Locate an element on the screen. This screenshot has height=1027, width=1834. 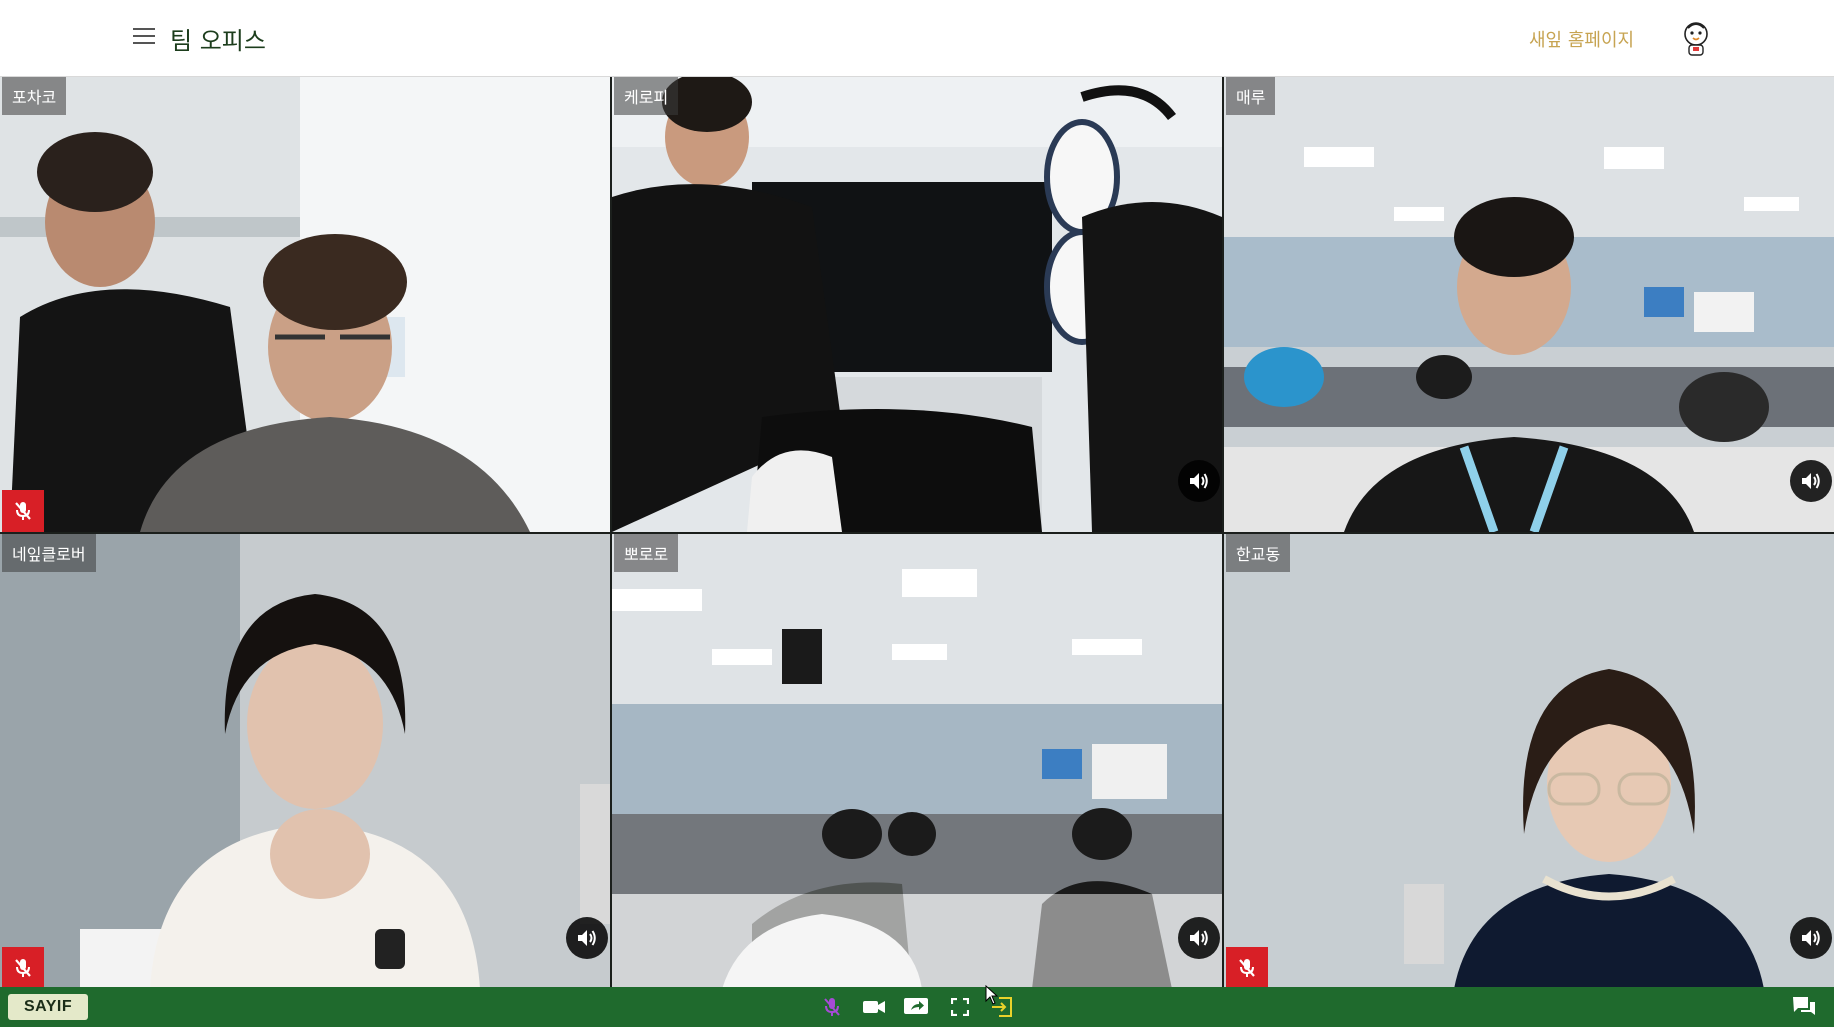
fullscreen-icon is located at coordinates (960, 1007).